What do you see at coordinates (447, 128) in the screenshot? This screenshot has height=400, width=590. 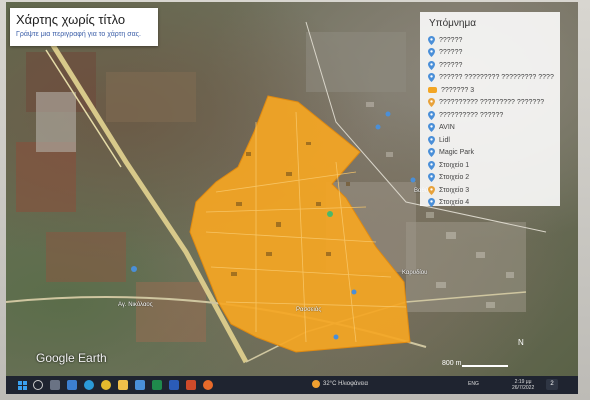 I see `legend-item-label: AVIN` at bounding box center [447, 128].